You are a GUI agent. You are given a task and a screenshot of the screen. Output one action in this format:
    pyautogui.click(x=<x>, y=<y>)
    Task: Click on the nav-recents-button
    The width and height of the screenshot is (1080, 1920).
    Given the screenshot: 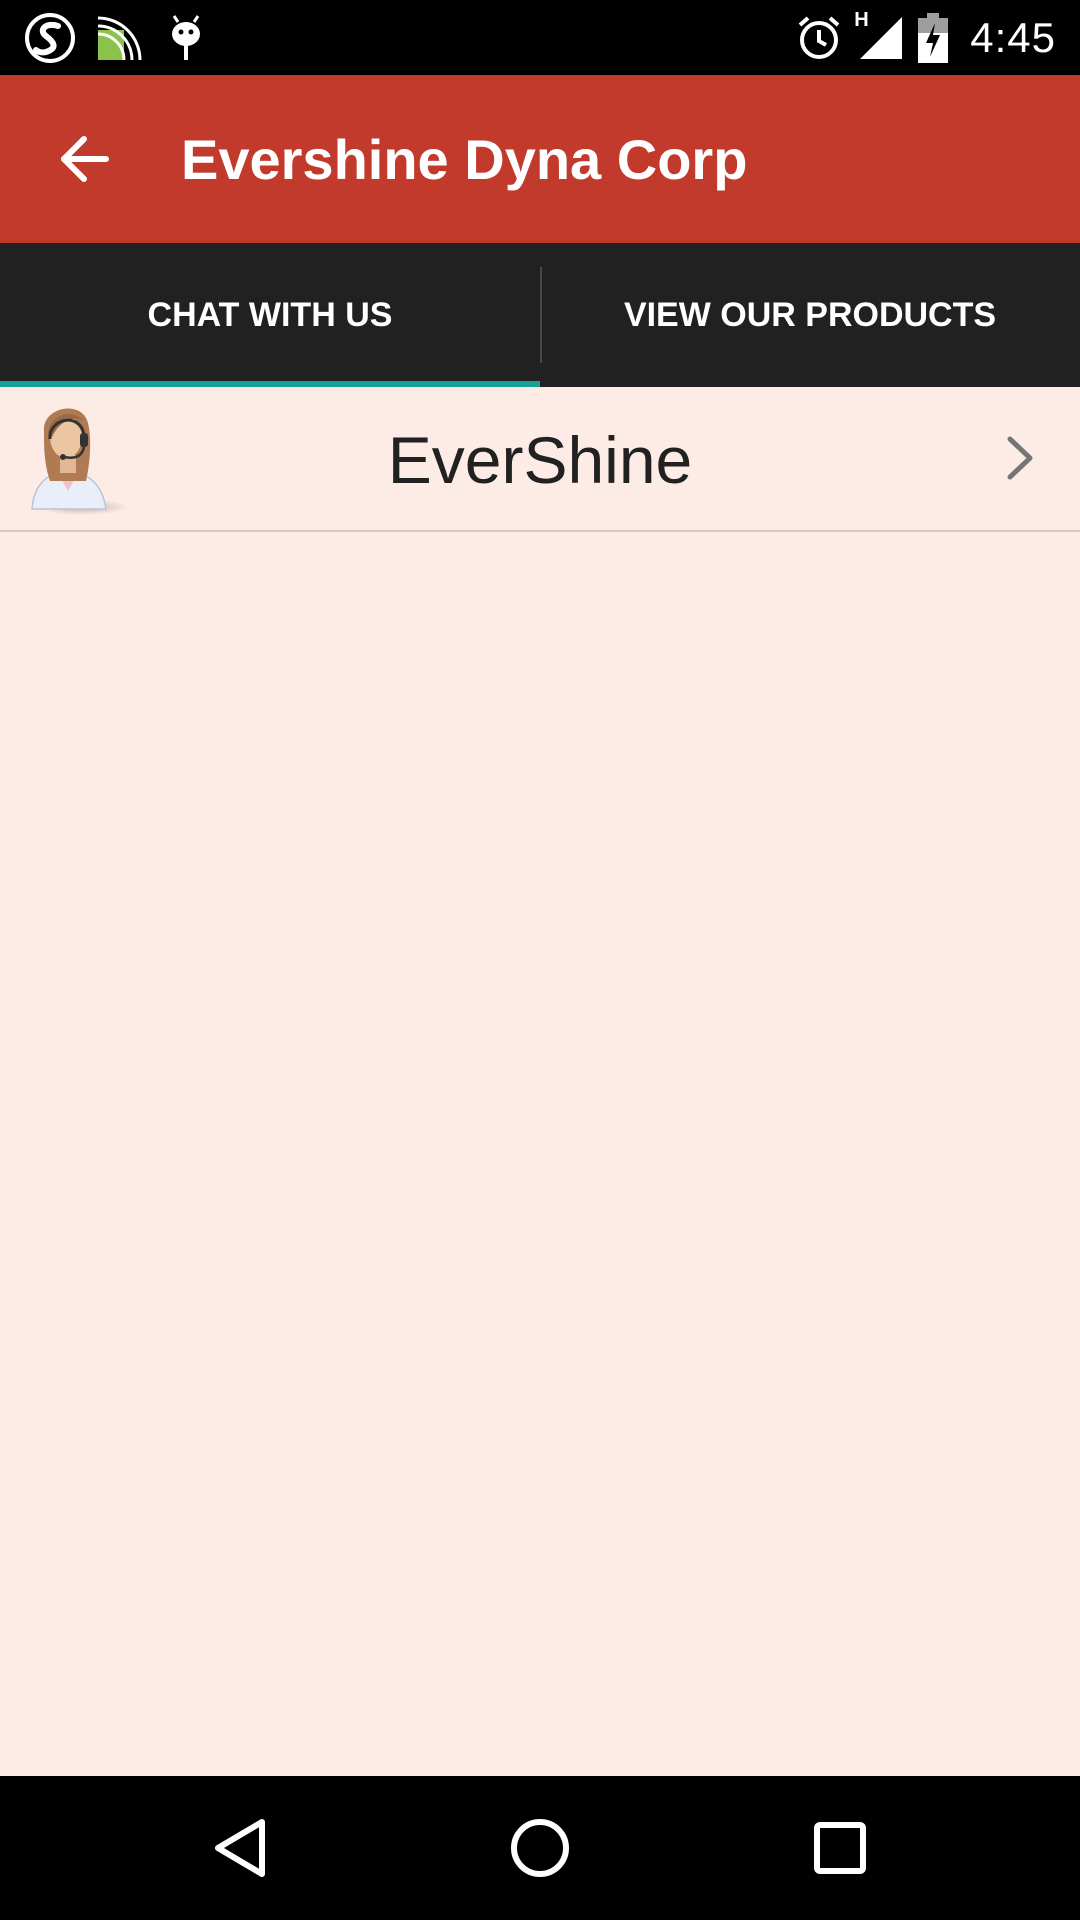 What is the action you would take?
    pyautogui.click(x=840, y=1848)
    